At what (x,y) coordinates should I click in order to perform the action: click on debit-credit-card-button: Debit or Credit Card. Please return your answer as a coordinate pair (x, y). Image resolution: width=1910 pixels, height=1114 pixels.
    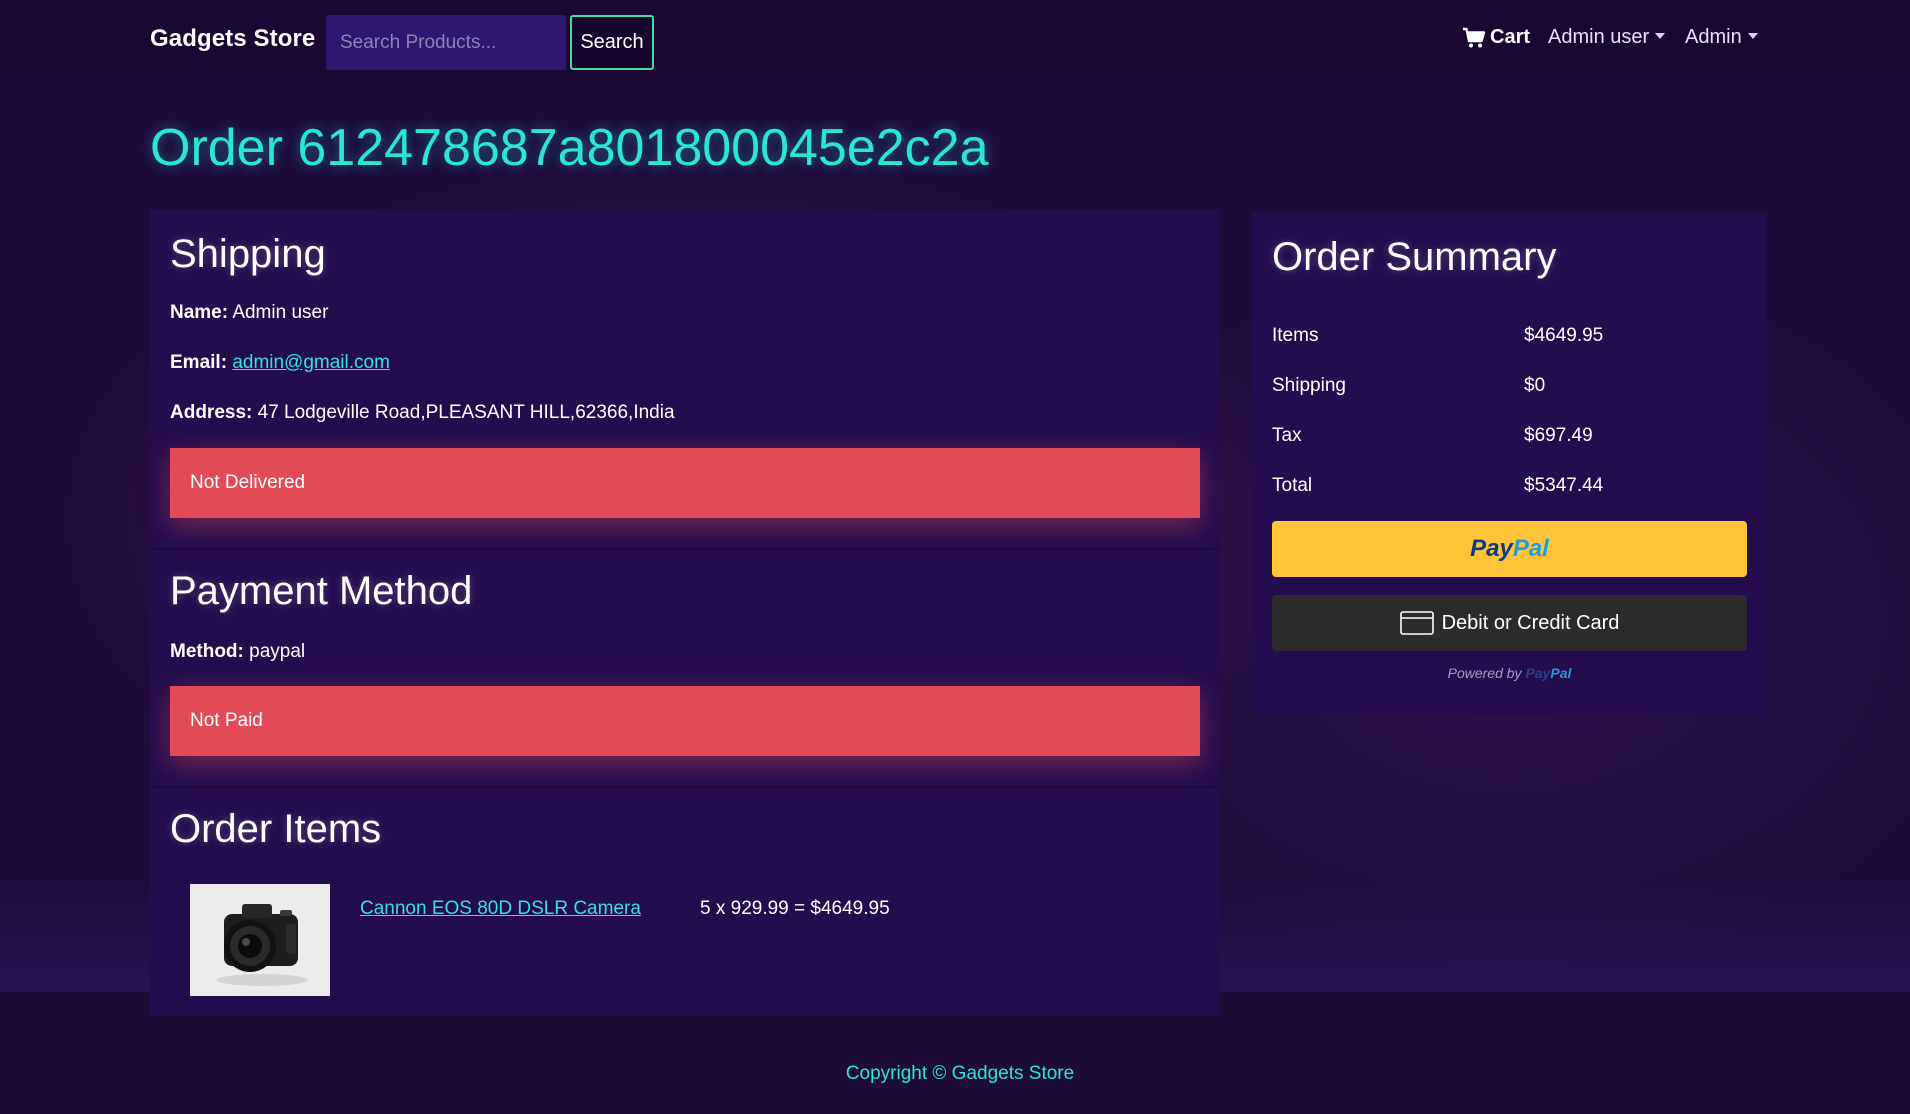
    Looking at the image, I should click on (1509, 623).